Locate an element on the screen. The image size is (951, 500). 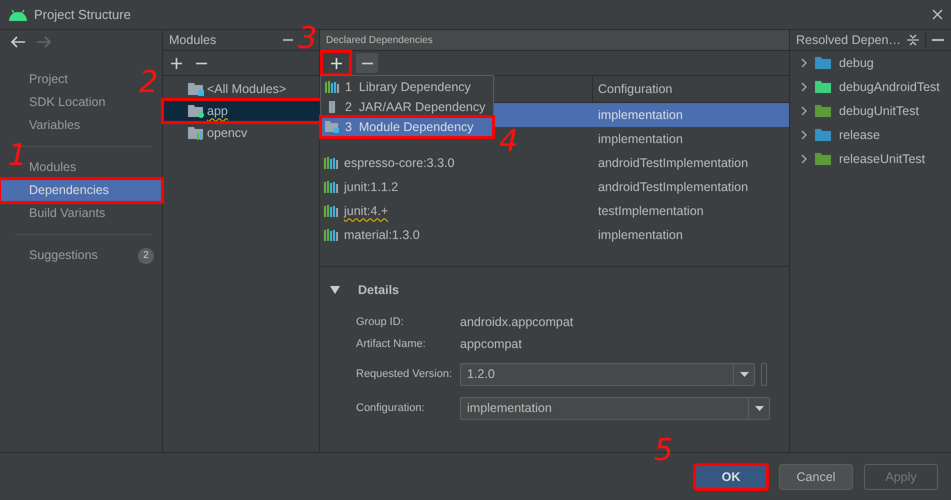
collapse-triangle-icon is located at coordinates (335, 290).